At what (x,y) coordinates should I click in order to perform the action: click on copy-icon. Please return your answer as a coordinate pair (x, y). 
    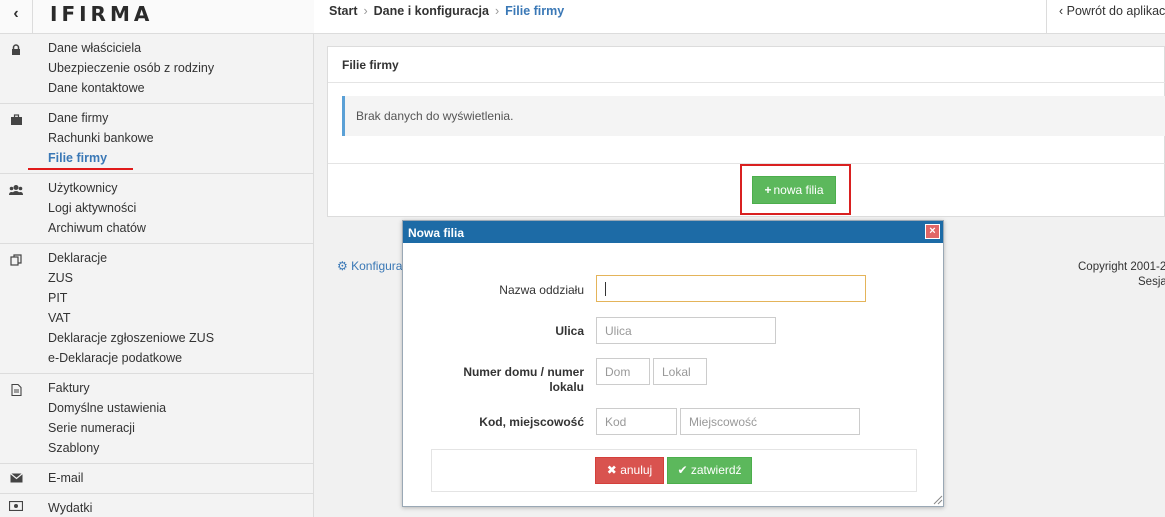
    Looking at the image, I should click on (16, 260).